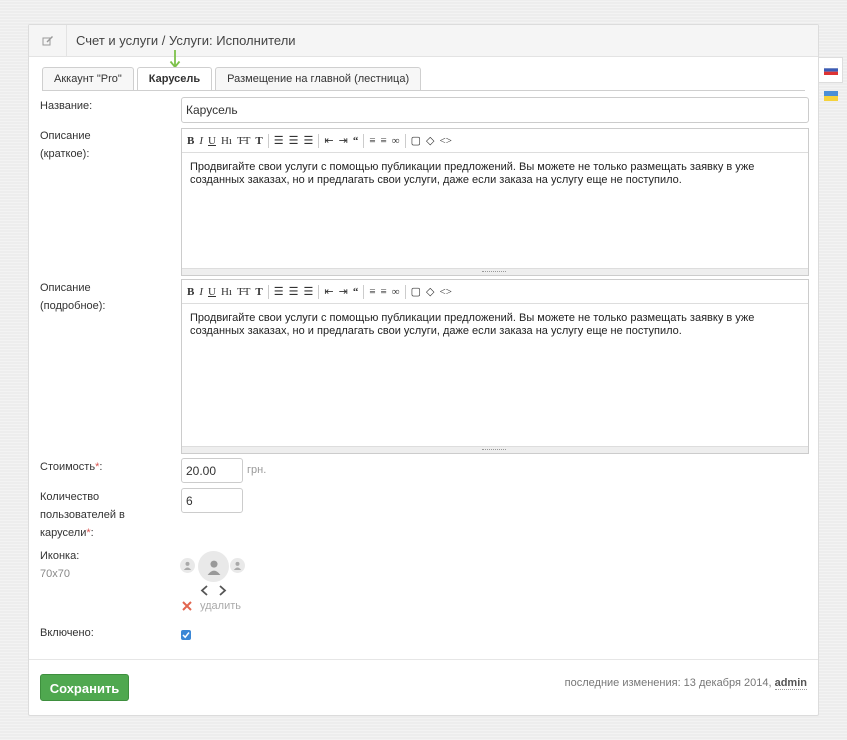 The height and width of the screenshot is (740, 847). What do you see at coordinates (831, 96) in the screenshot?
I see `flag-ua-icon` at bounding box center [831, 96].